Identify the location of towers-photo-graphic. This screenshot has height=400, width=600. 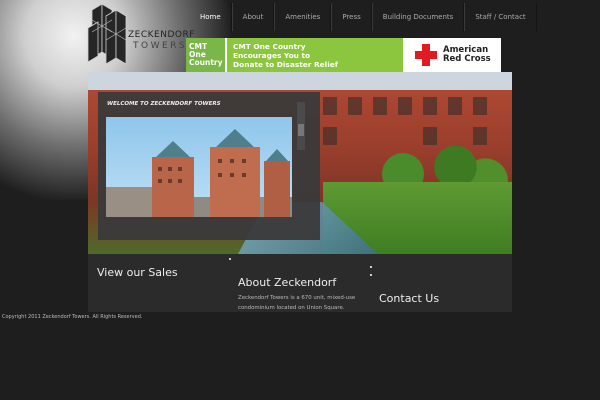
(199, 173).